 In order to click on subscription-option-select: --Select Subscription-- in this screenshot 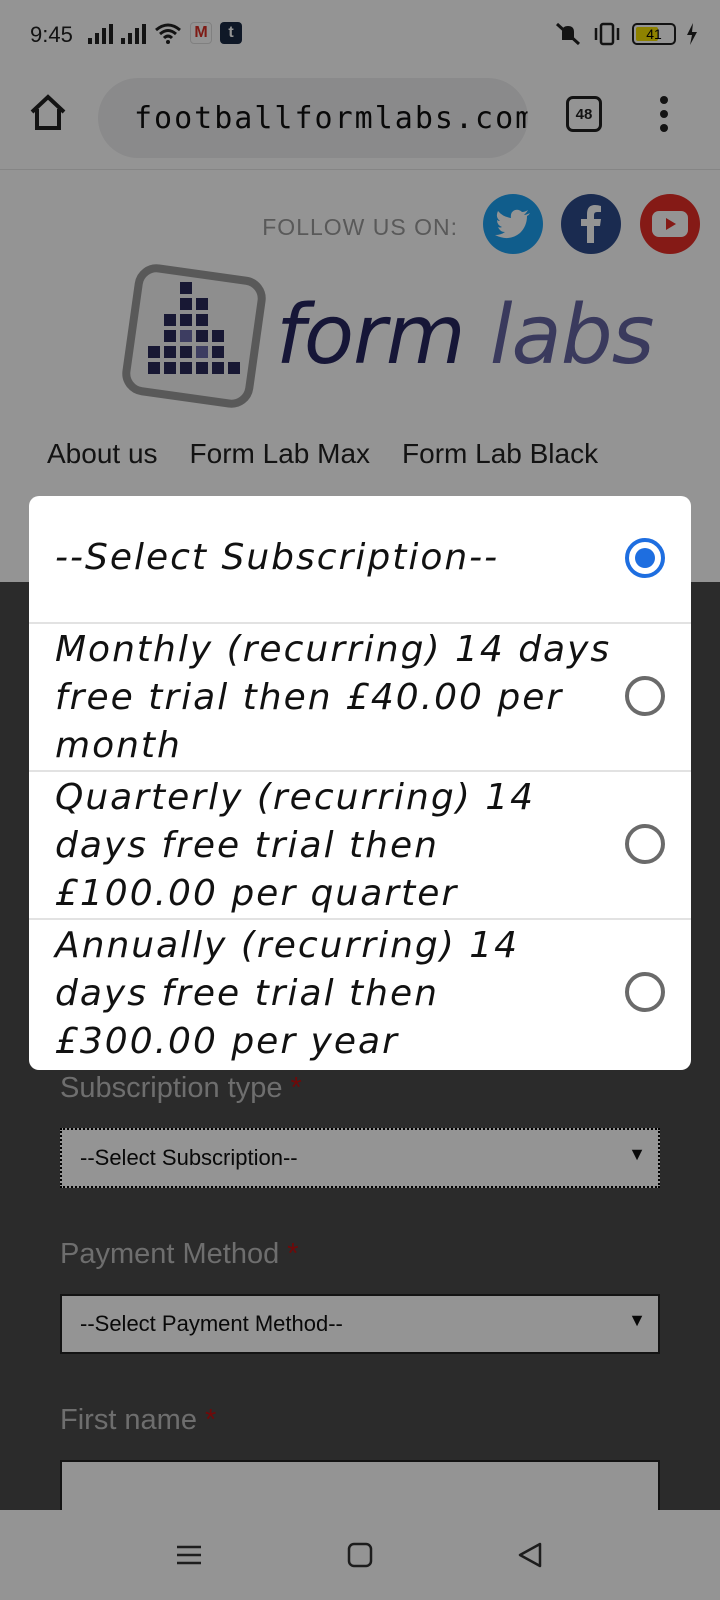, I will do `click(360, 560)`.